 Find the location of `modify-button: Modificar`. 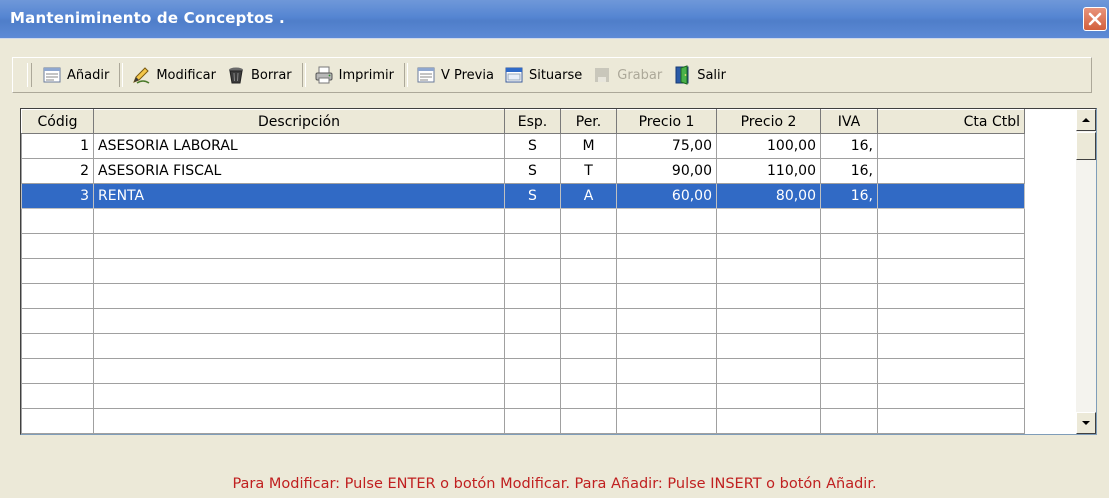

modify-button: Modificar is located at coordinates (174, 75).